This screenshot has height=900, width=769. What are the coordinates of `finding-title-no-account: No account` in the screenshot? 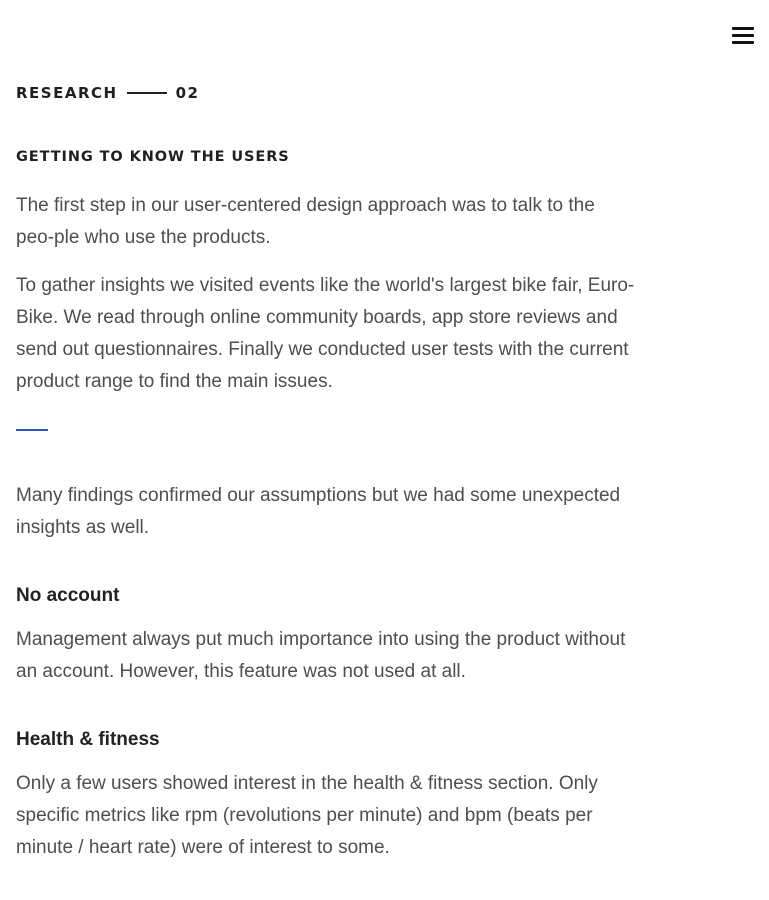 It's located at (68, 595).